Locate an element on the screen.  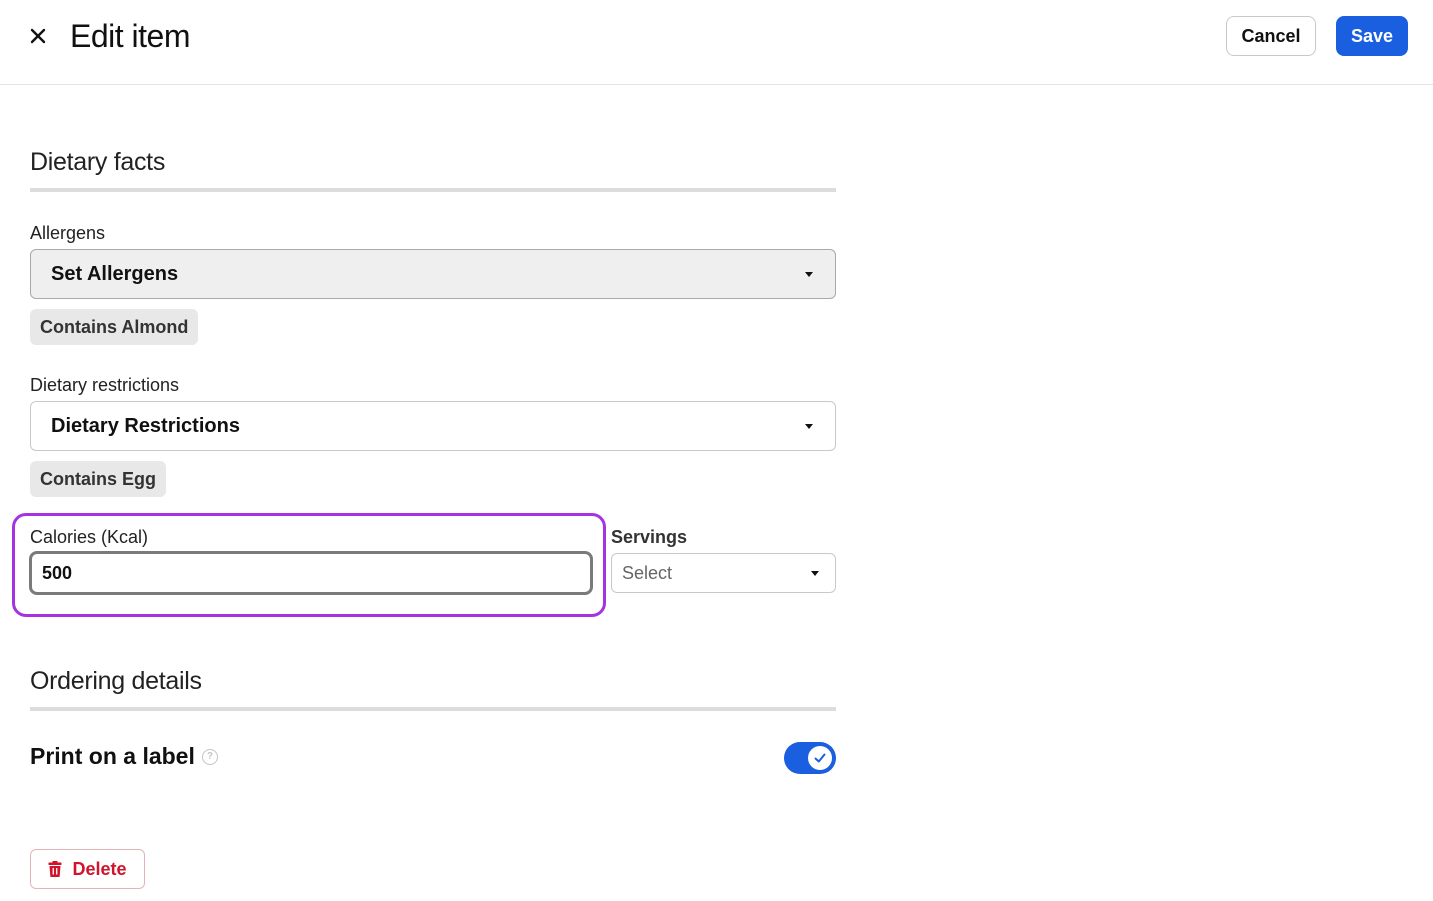
calories-input is located at coordinates (311, 573).